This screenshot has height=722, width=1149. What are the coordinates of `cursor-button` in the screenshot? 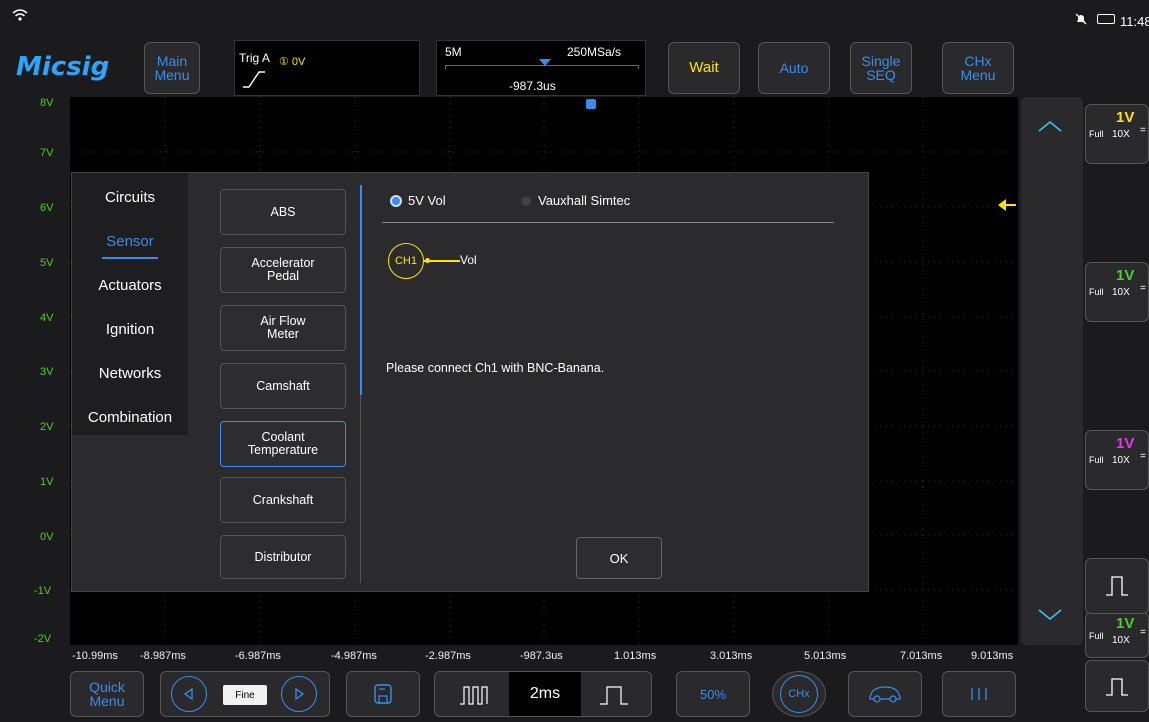 It's located at (979, 694).